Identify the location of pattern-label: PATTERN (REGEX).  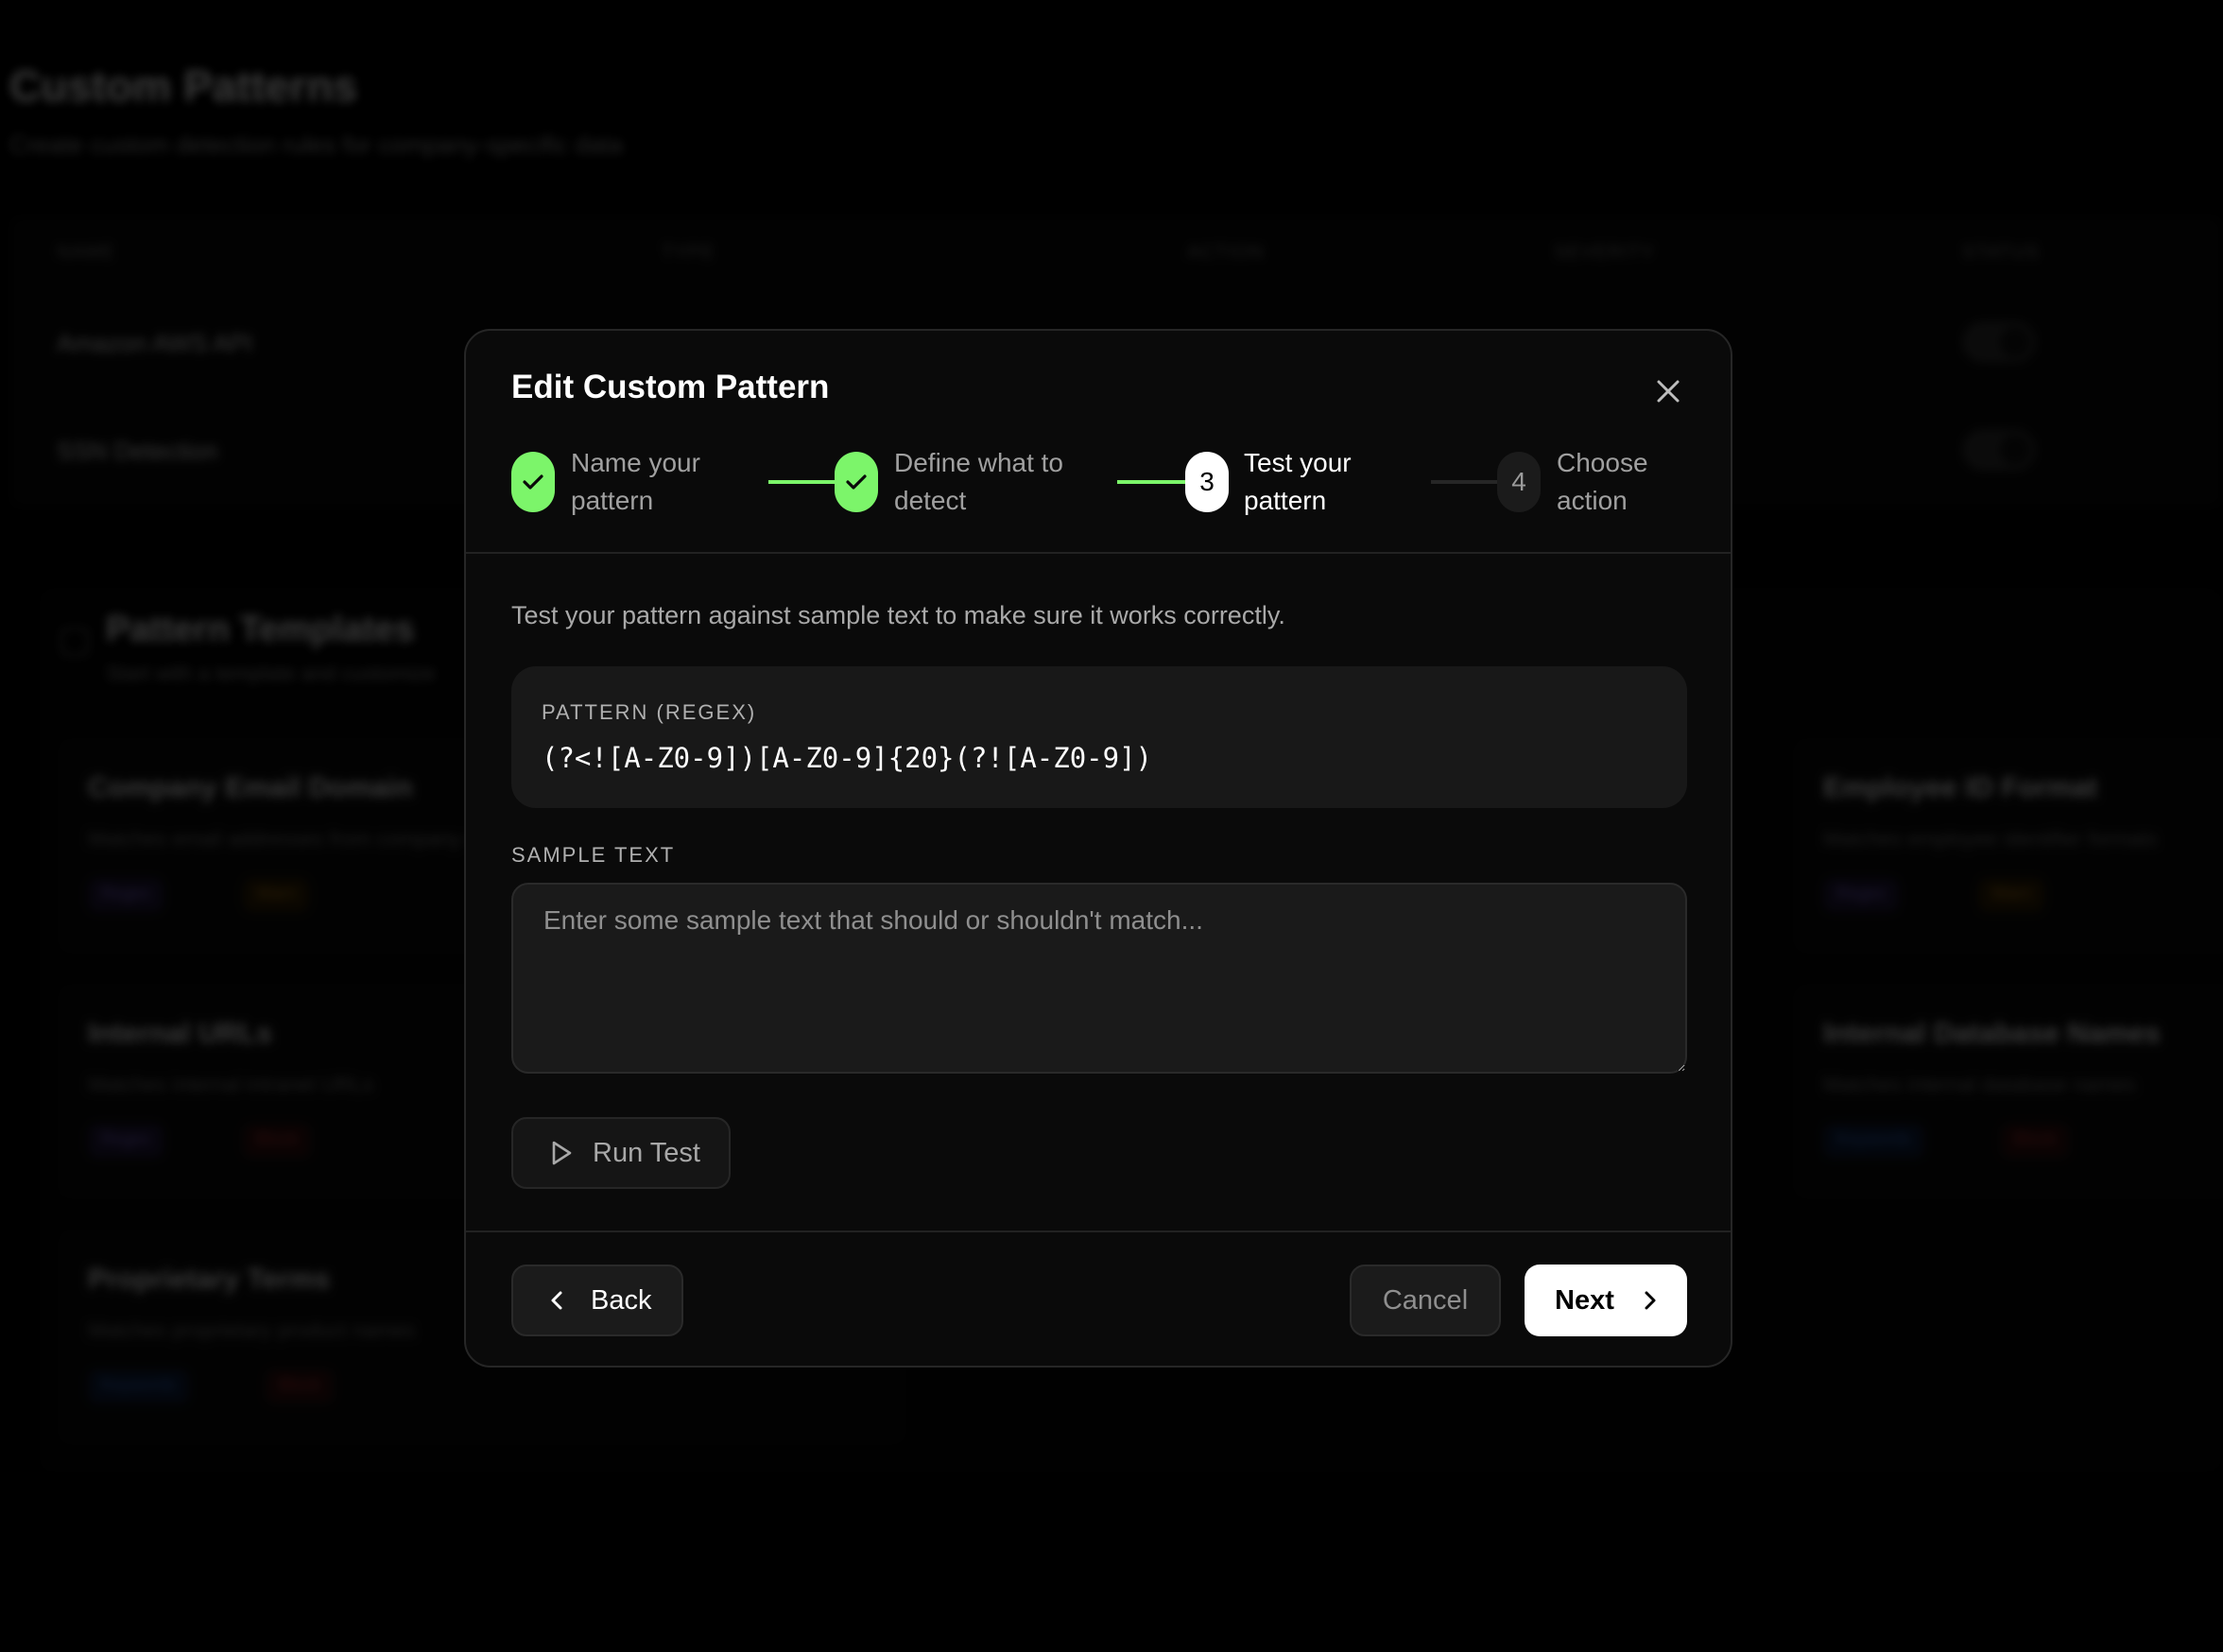
(649, 712).